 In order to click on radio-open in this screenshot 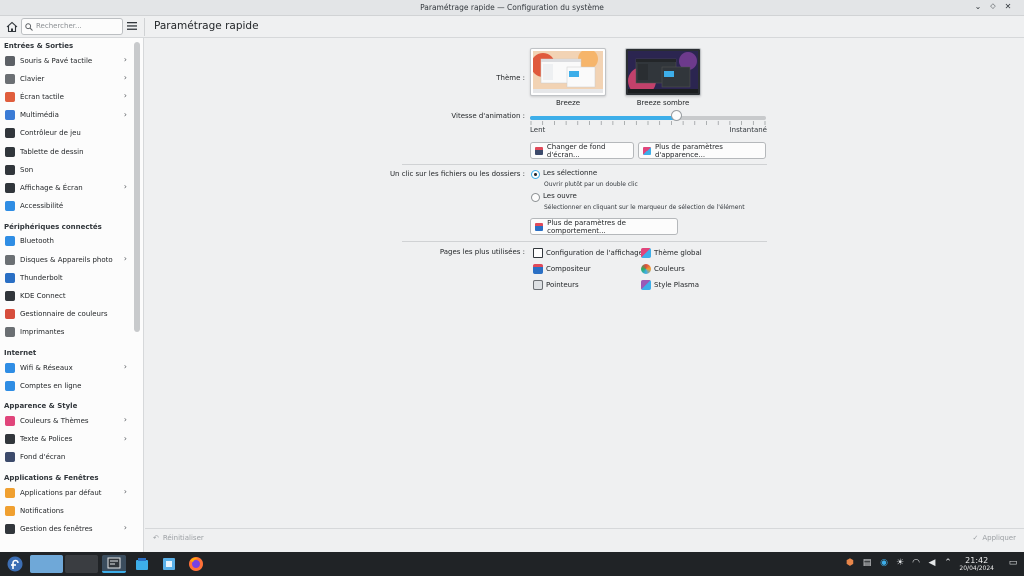, I will do `click(535, 197)`.